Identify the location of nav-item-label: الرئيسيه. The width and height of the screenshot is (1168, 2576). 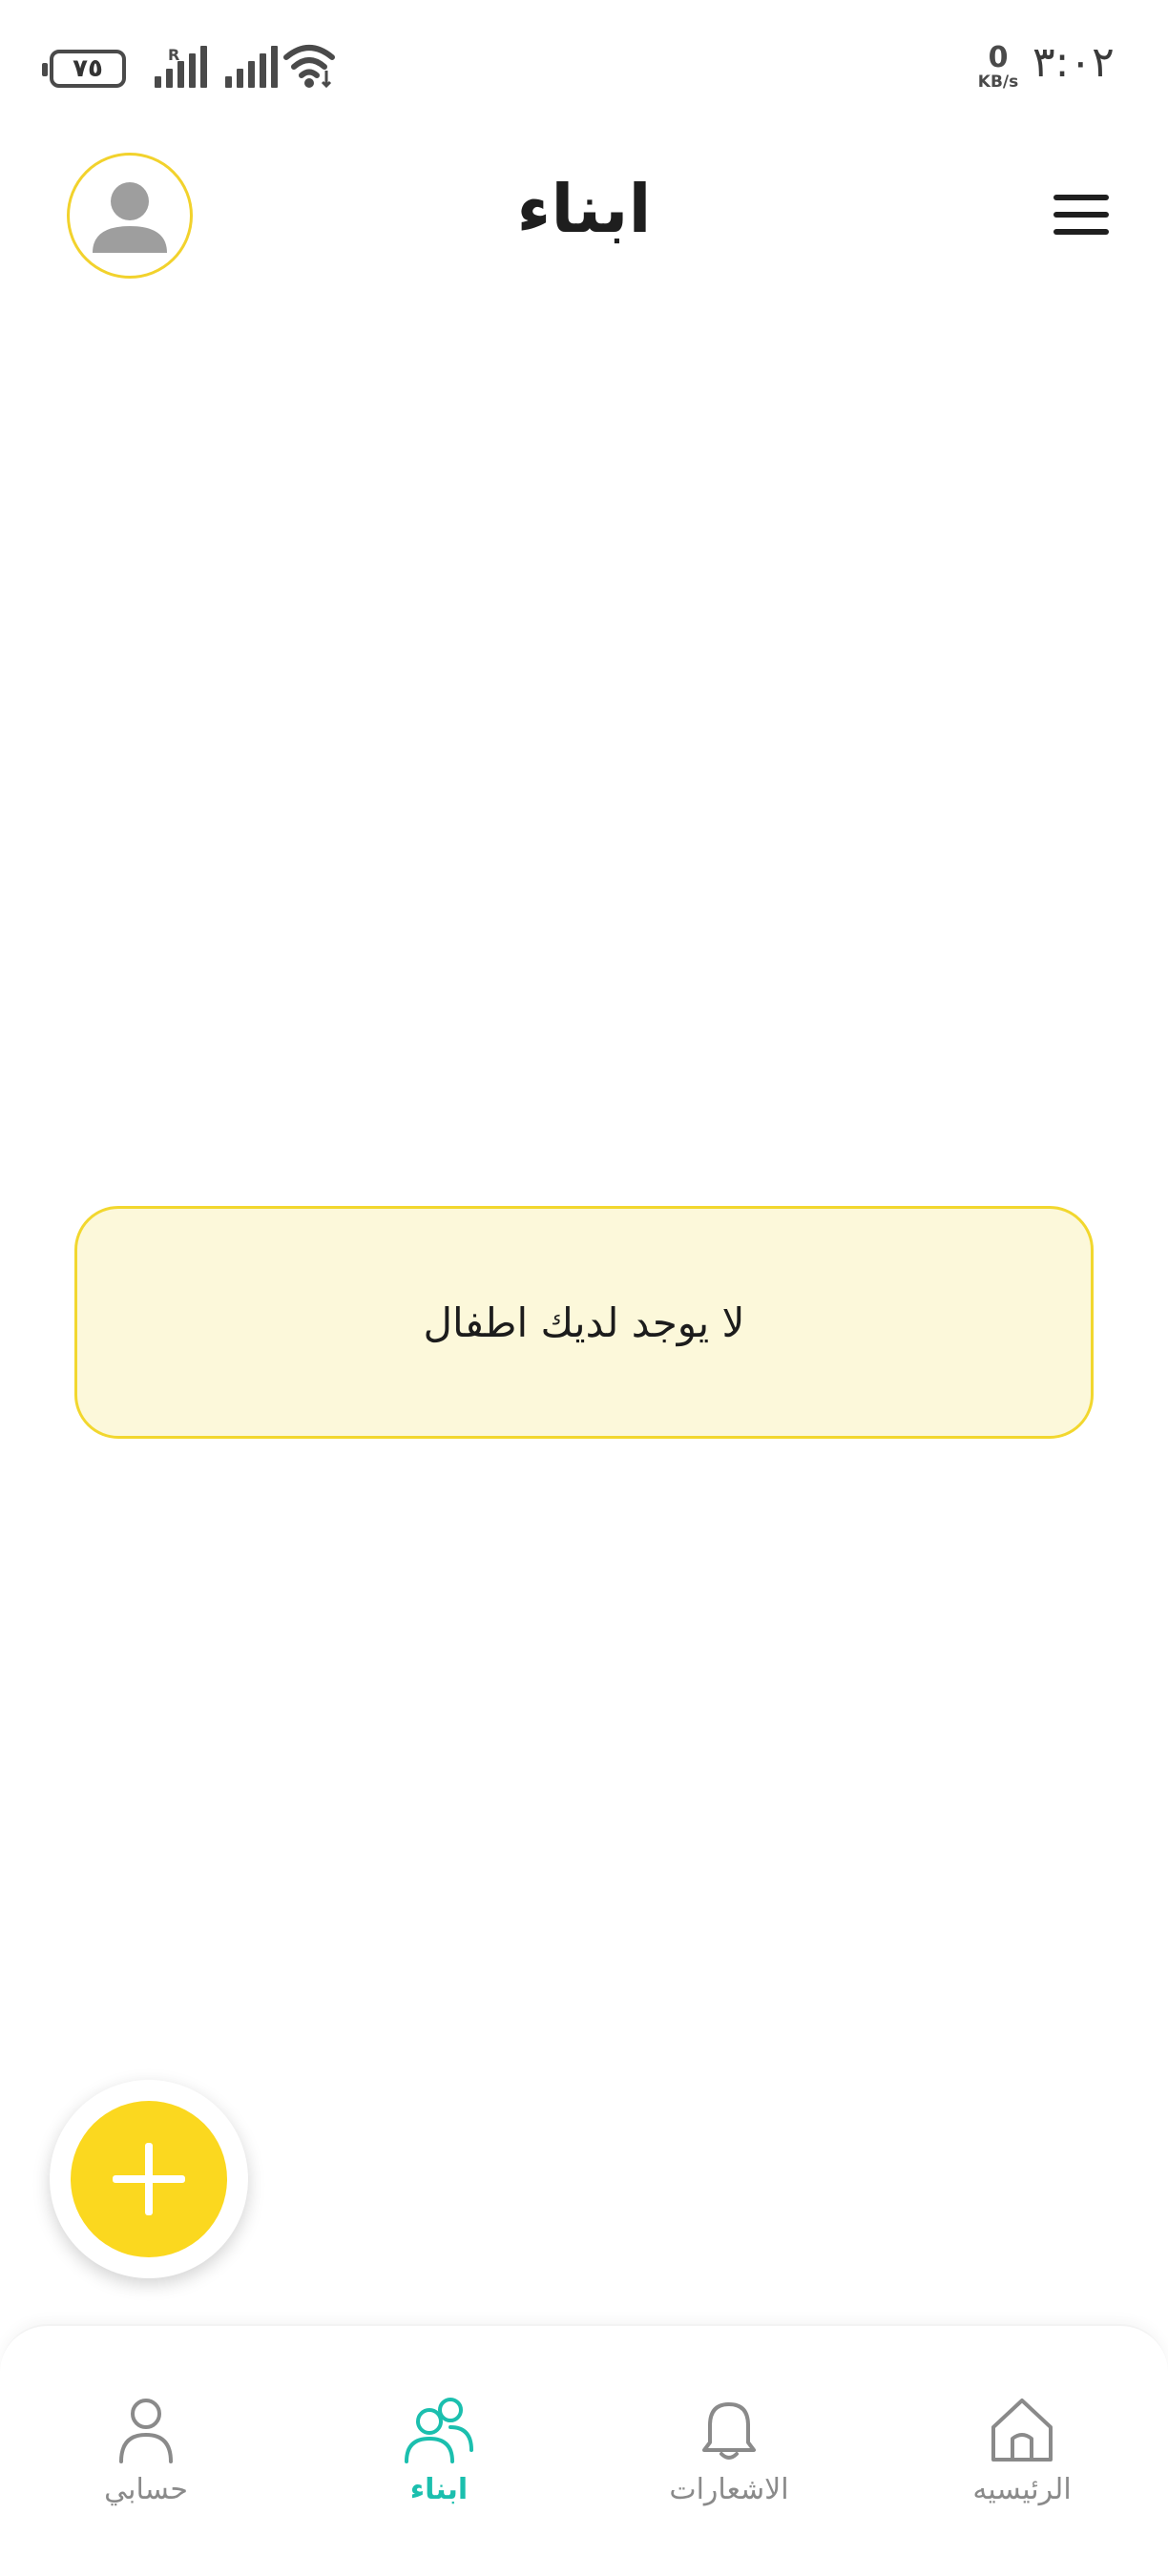
(1022, 2489).